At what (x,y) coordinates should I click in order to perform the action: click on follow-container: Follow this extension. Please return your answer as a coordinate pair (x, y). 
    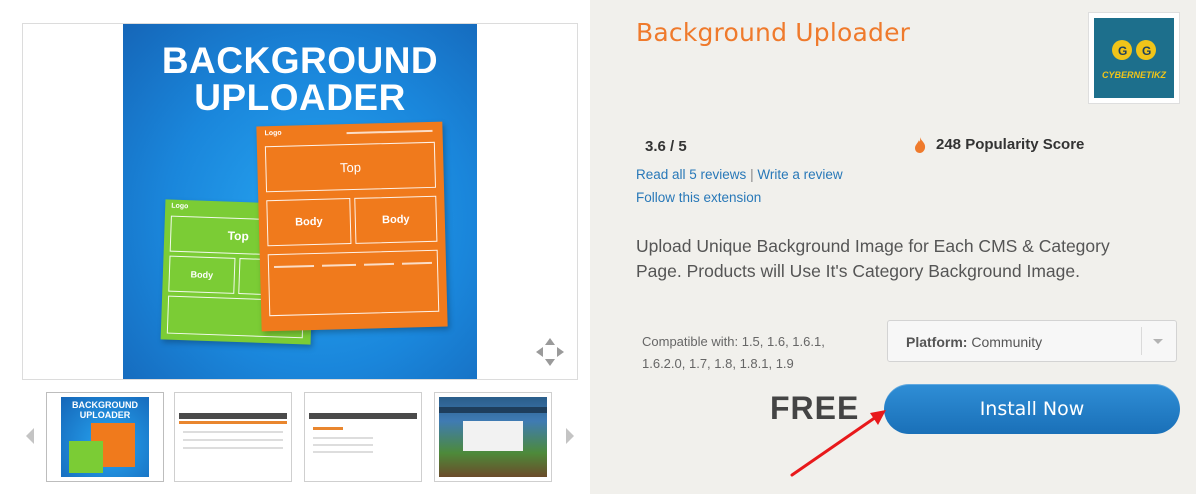
    Looking at the image, I should click on (698, 198).